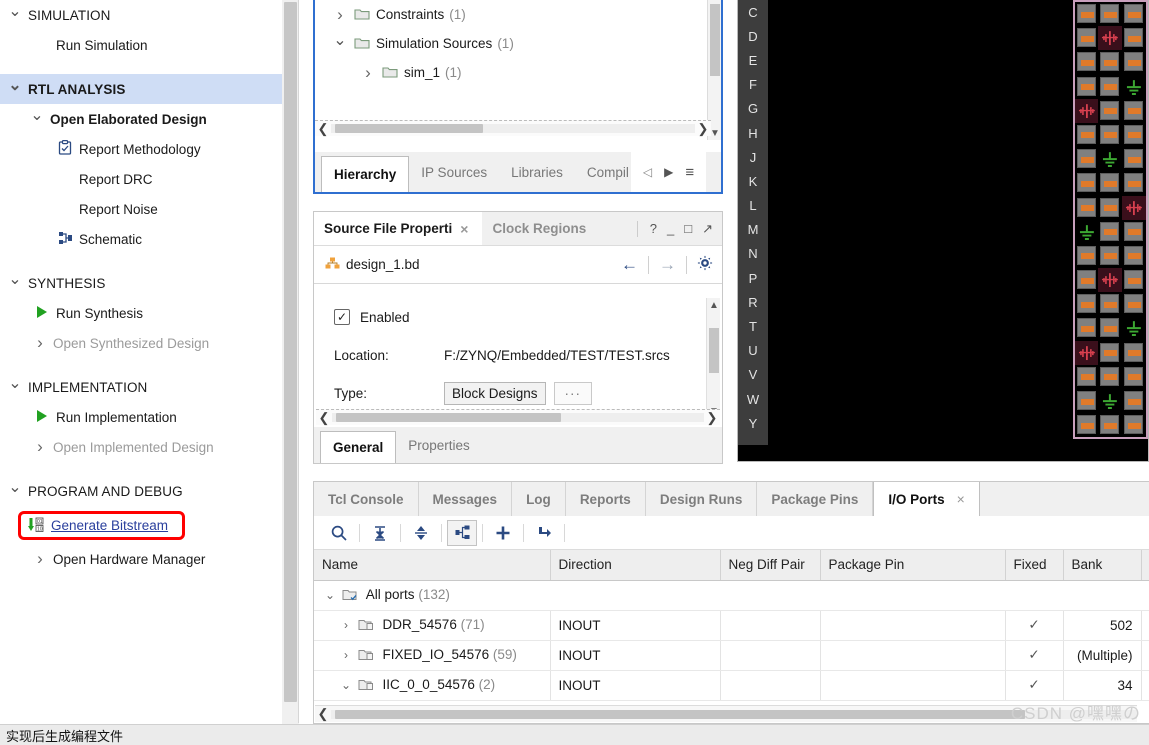  I want to click on tab-hierarchy: Hierarchy, so click(365, 174).